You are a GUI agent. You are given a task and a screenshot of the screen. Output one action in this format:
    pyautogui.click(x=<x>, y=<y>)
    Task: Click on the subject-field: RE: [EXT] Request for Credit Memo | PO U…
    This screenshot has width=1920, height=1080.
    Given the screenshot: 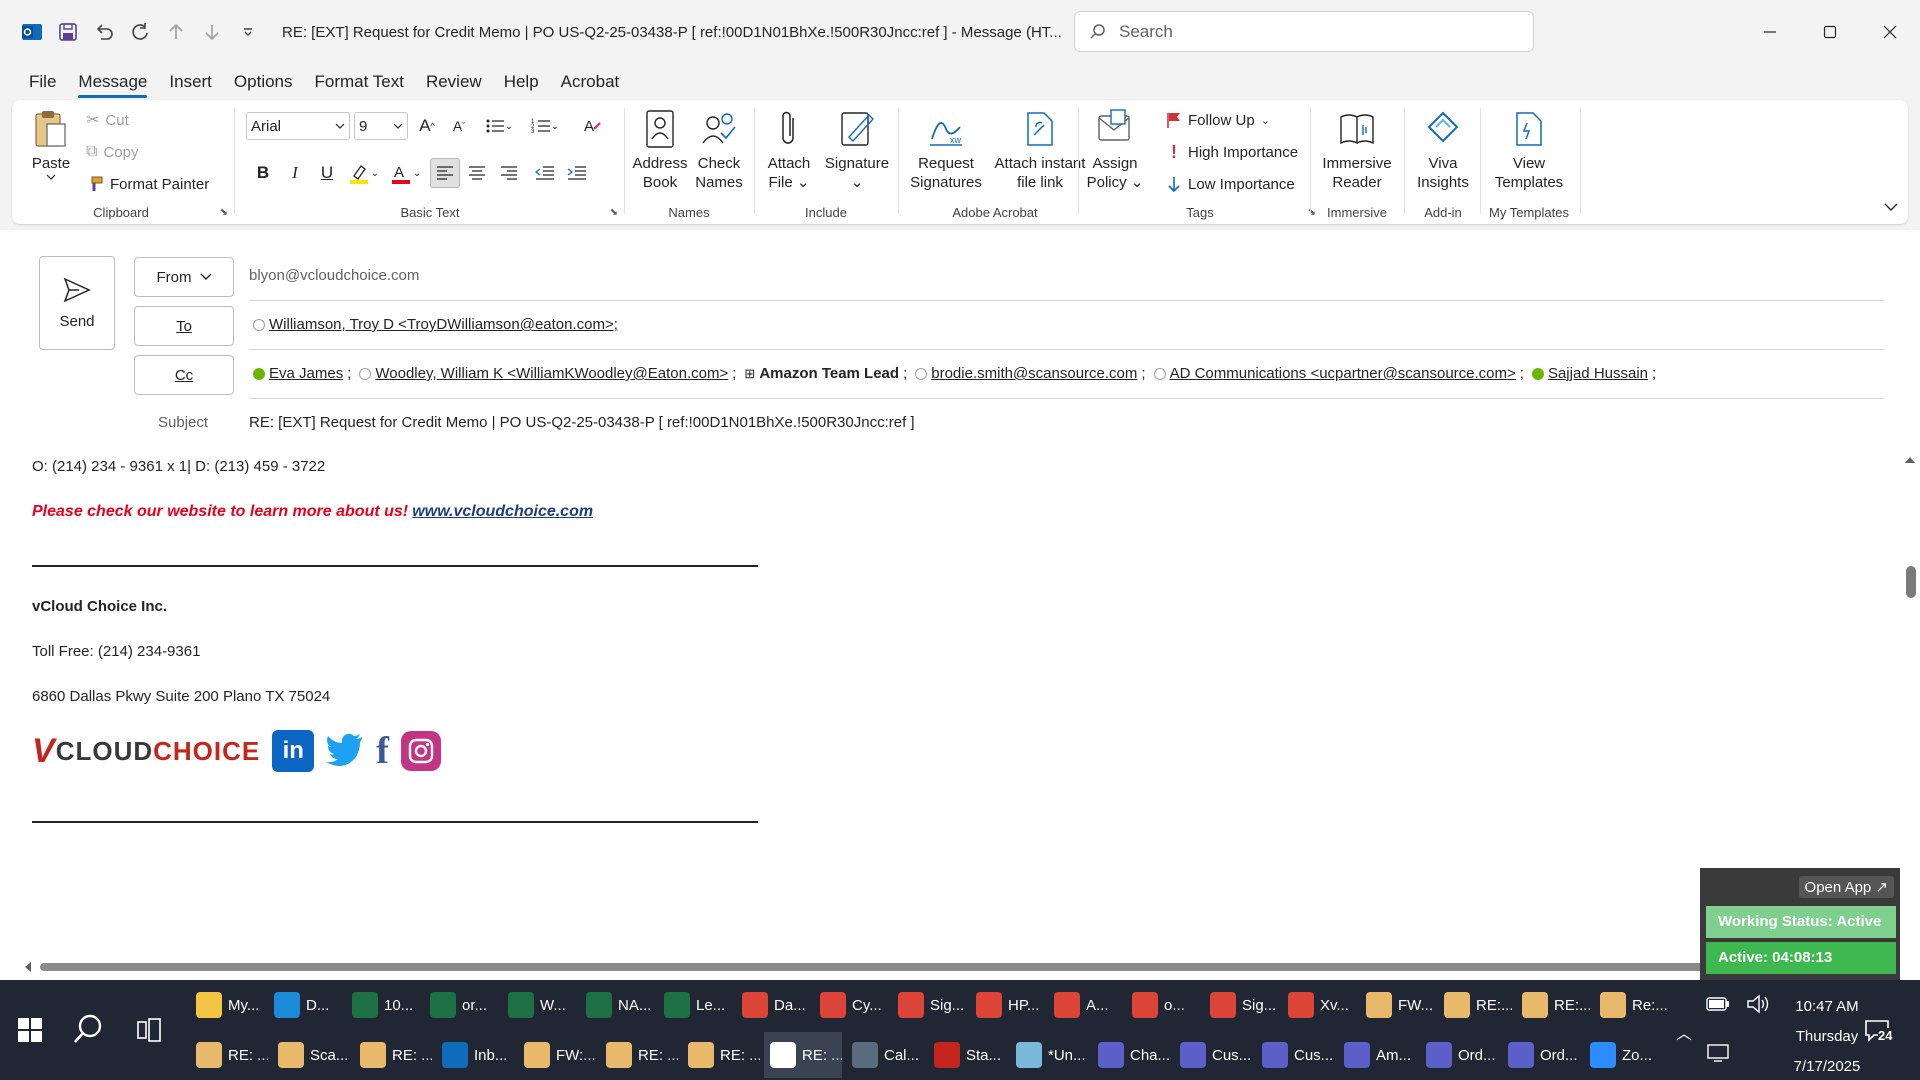 What is the action you would take?
    pyautogui.click(x=582, y=422)
    